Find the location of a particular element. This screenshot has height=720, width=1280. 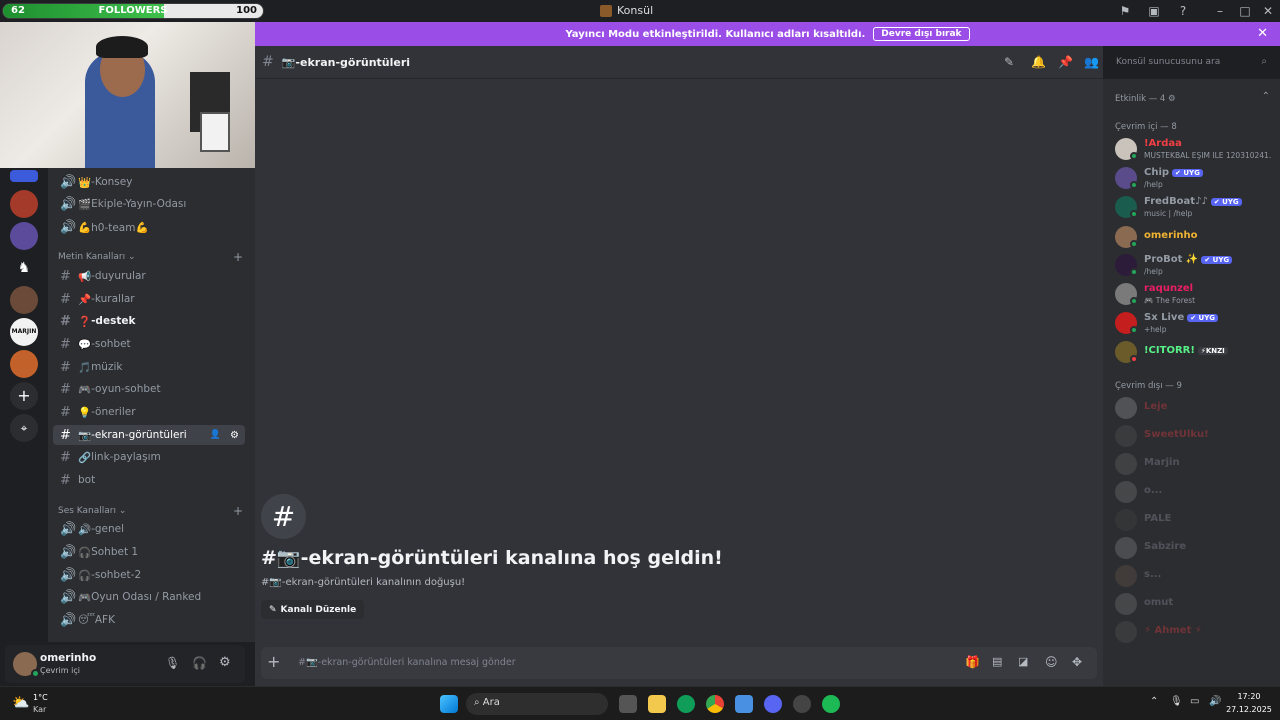

inbox-flag-icon: ⚑ is located at coordinates (1125, 11).